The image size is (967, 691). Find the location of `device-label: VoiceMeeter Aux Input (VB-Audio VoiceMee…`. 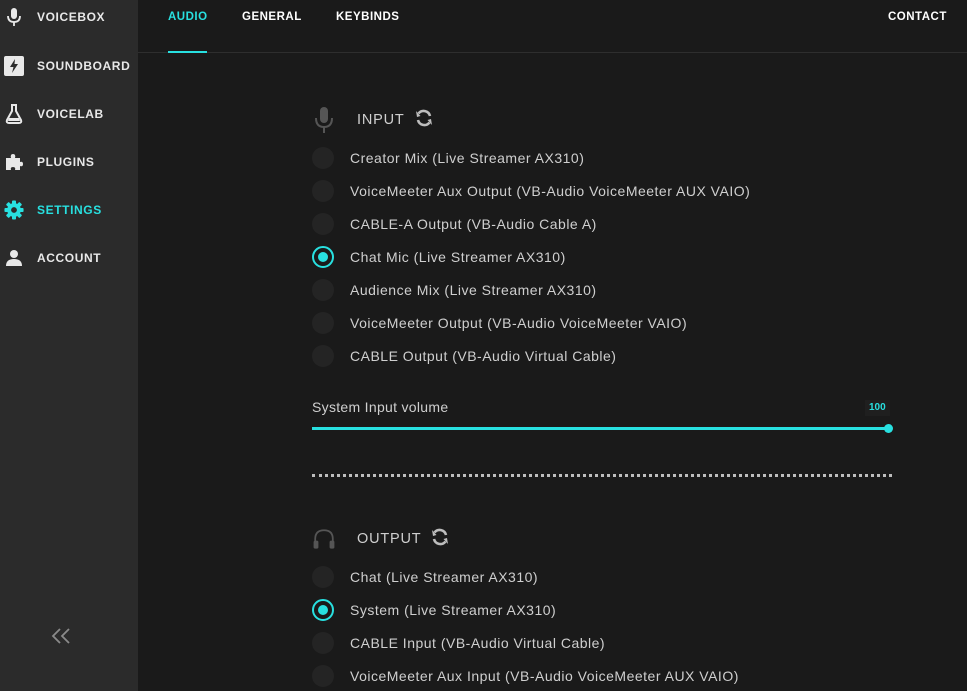

device-label: VoiceMeeter Aux Input (VB-Audio VoiceMee… is located at coordinates (544, 676).